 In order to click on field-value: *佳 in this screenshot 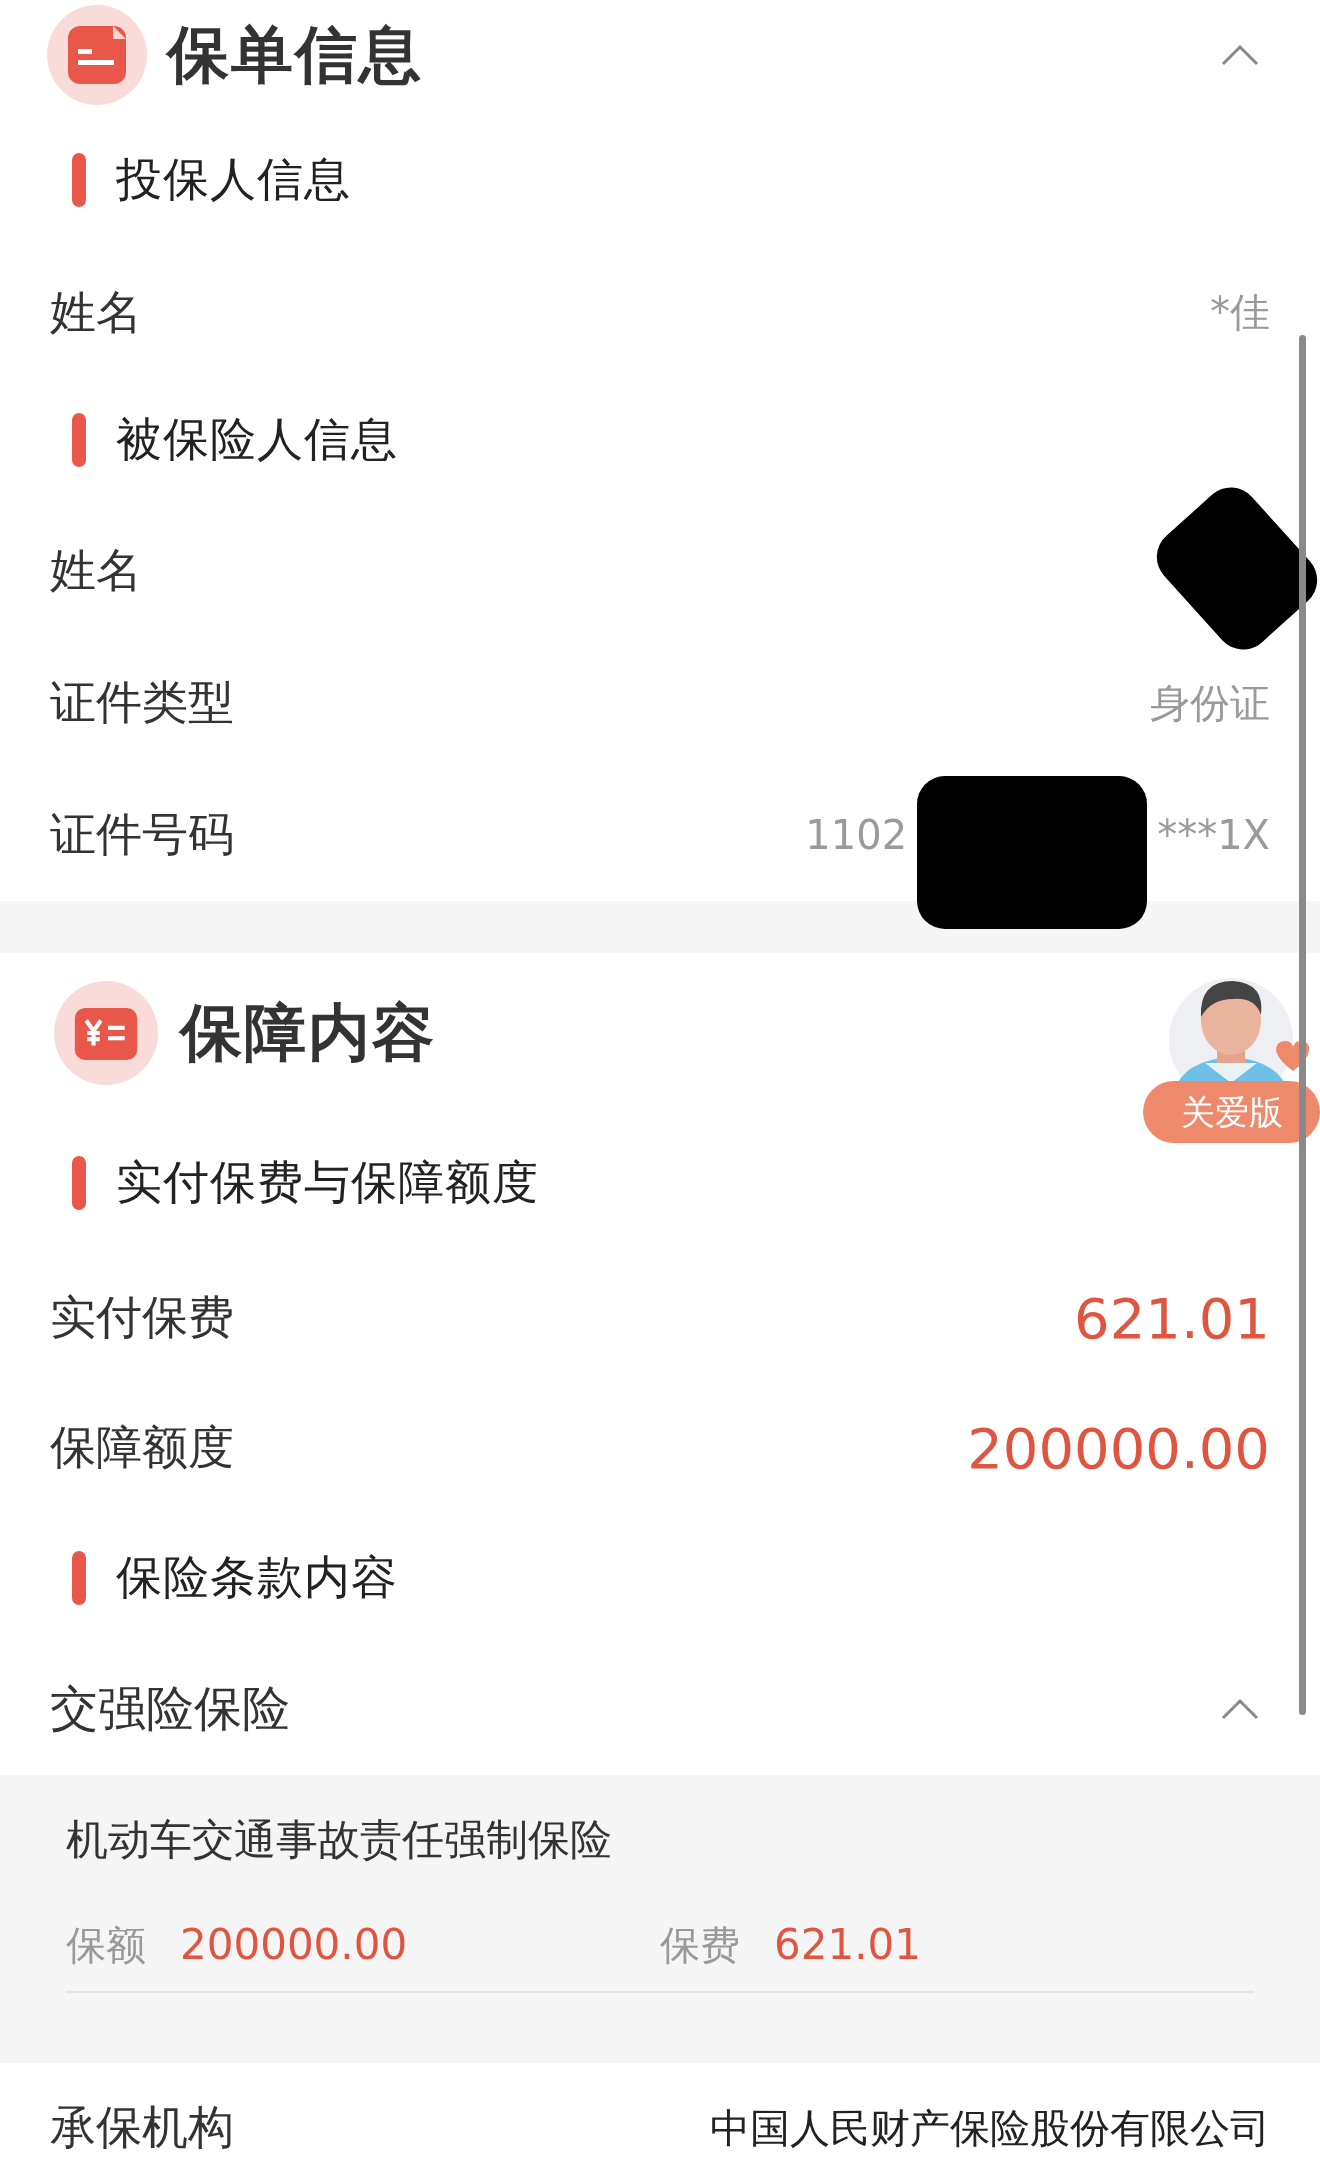, I will do `click(1240, 312)`.